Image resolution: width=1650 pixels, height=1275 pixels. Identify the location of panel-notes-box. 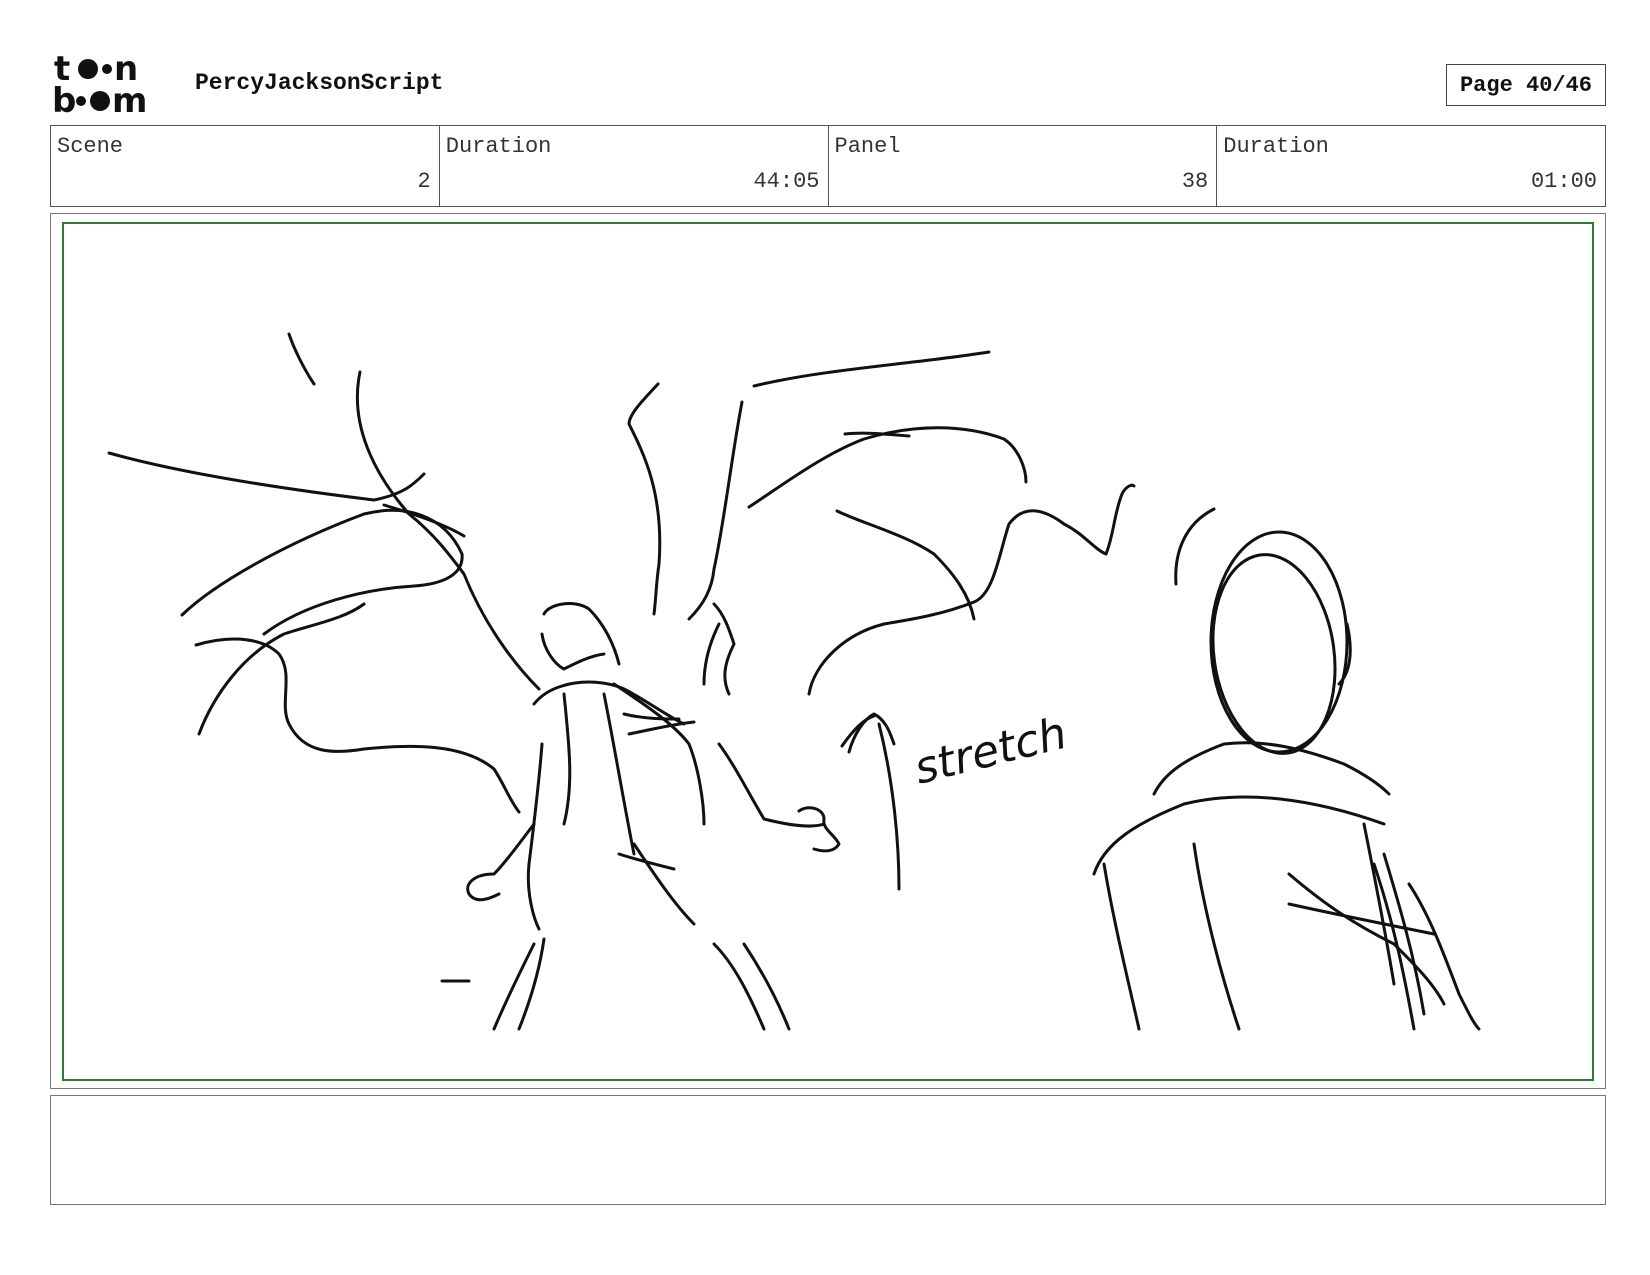
(828, 1150).